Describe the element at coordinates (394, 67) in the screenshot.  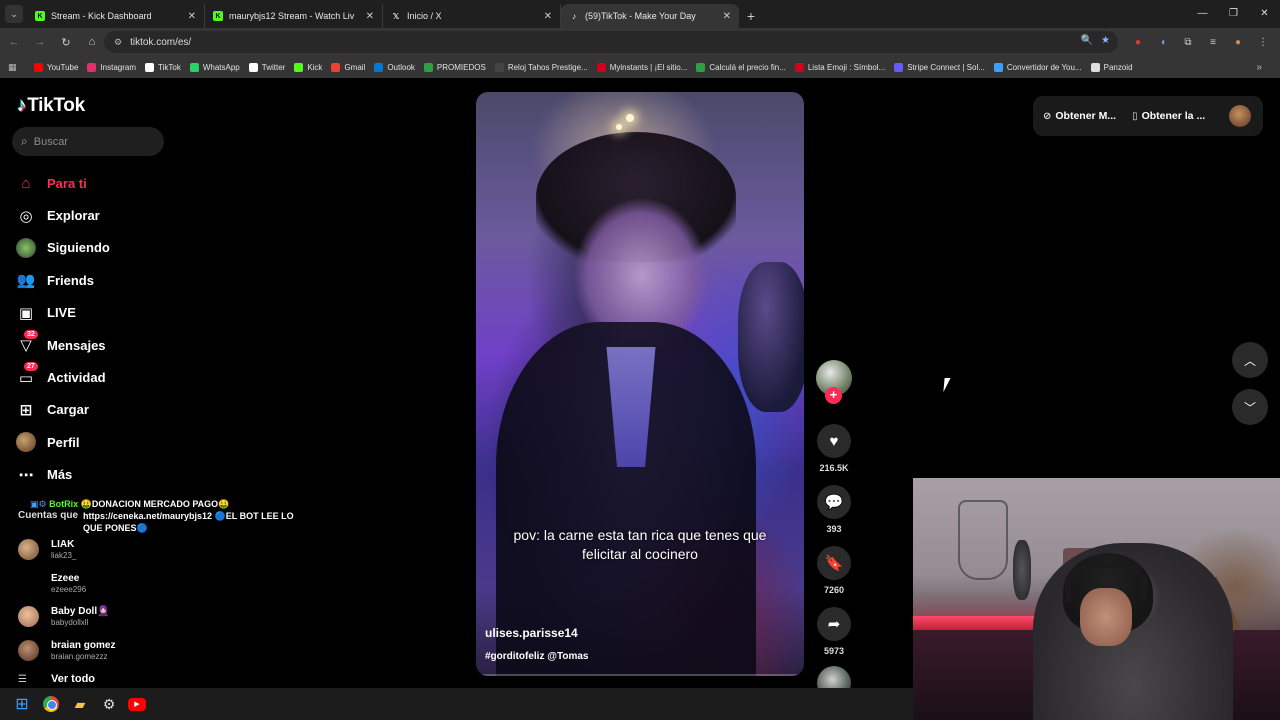
I see `bookmark-item: Outlook` at that location.